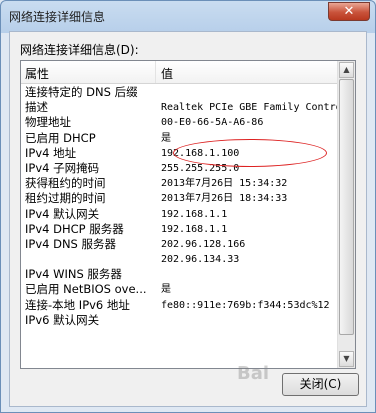 This screenshot has width=376, height=413. Describe the element at coordinates (251, 108) in the screenshot. I see `row-value: Realtek PCIe GBE Family Contro` at that location.